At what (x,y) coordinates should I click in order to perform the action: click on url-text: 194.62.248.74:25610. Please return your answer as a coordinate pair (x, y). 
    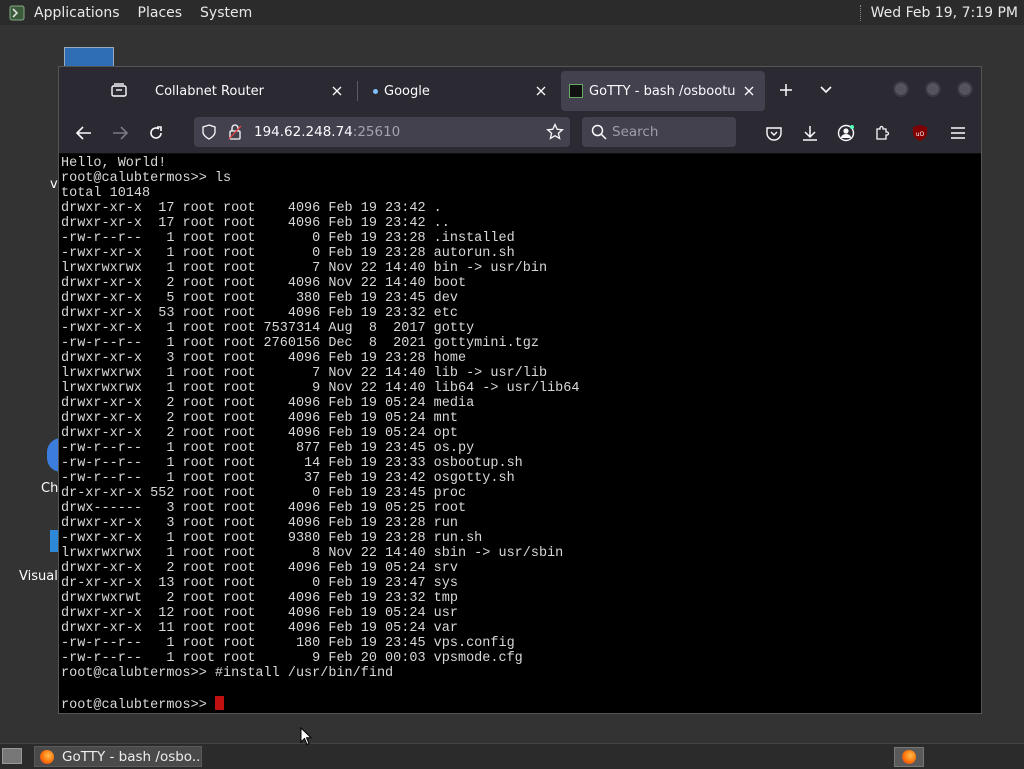
    Looking at the image, I should click on (327, 132).